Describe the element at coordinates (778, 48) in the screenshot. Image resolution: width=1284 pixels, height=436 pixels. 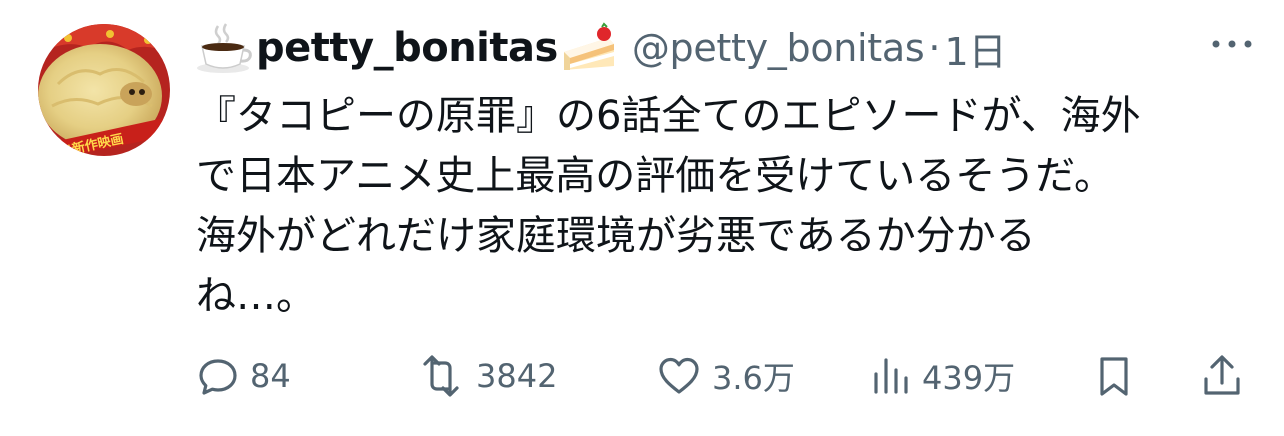
I see `user-handle: @petty_bonitas` at that location.